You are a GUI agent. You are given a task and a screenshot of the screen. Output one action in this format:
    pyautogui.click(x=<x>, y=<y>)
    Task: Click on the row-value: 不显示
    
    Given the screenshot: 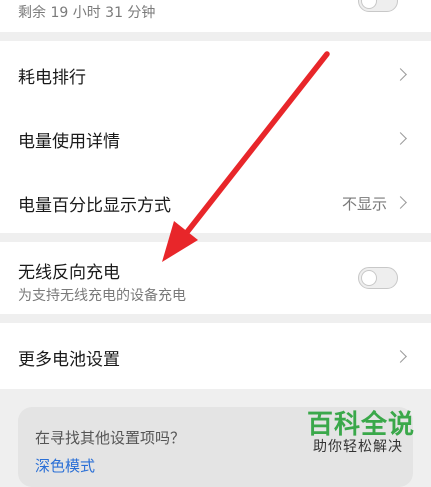 What is the action you would take?
    pyautogui.click(x=364, y=204)
    